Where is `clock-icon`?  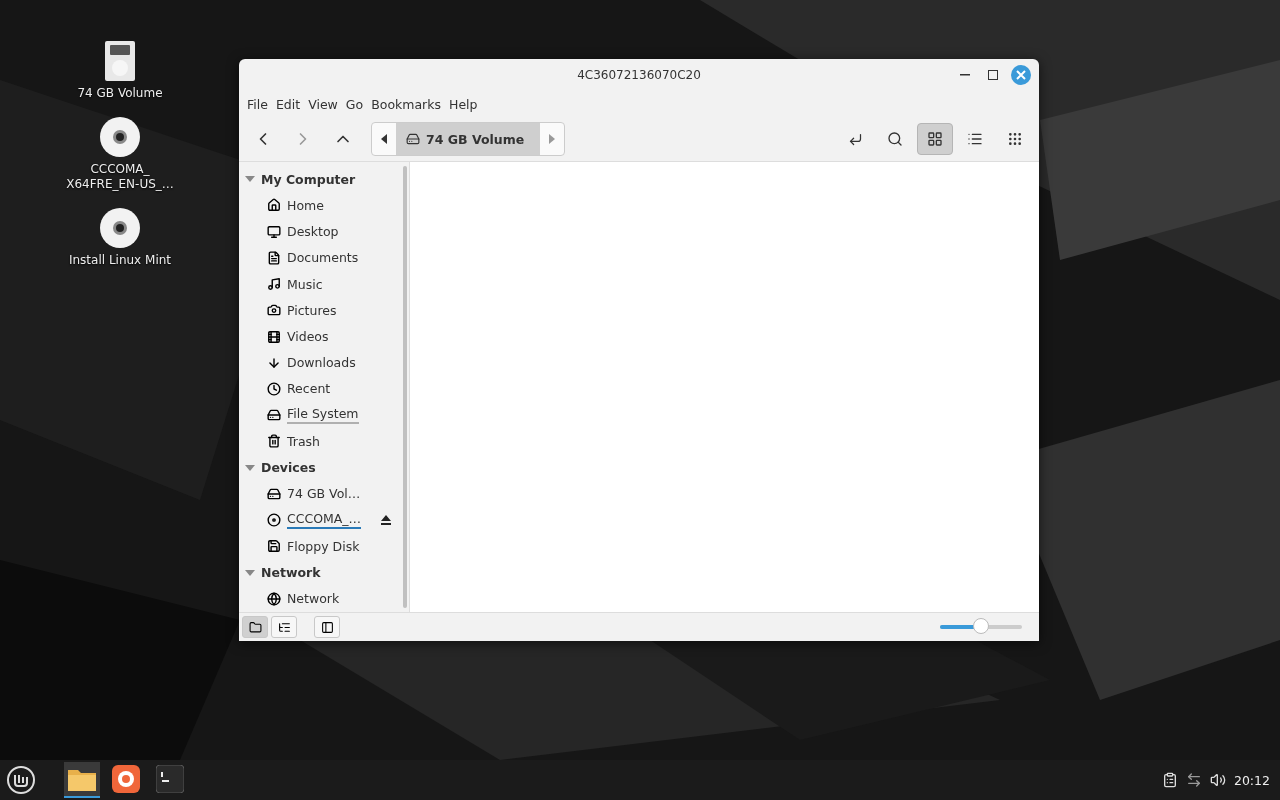
clock-icon is located at coordinates (274, 389).